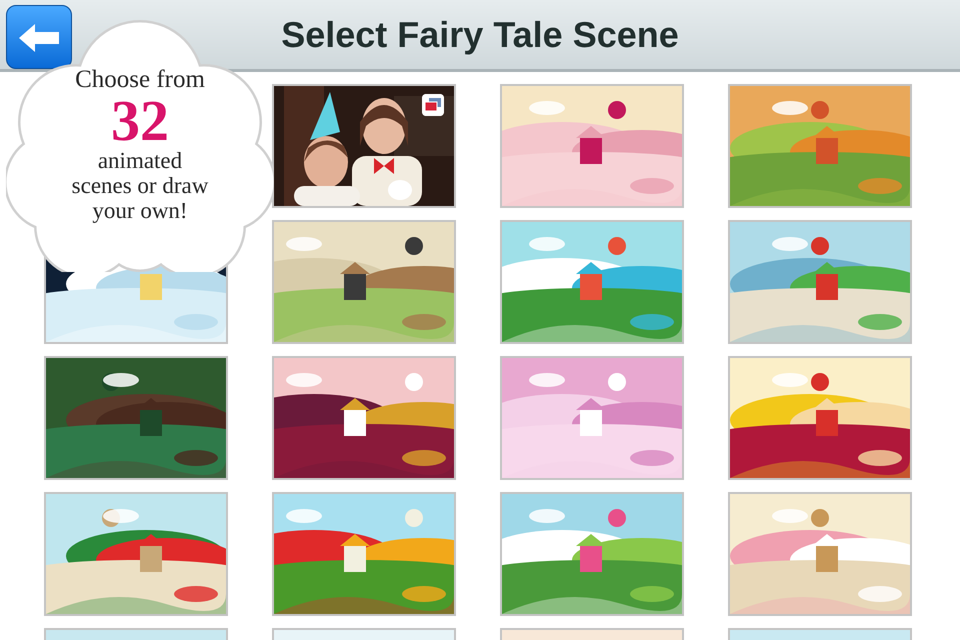  I want to click on back-button, so click(39, 37).